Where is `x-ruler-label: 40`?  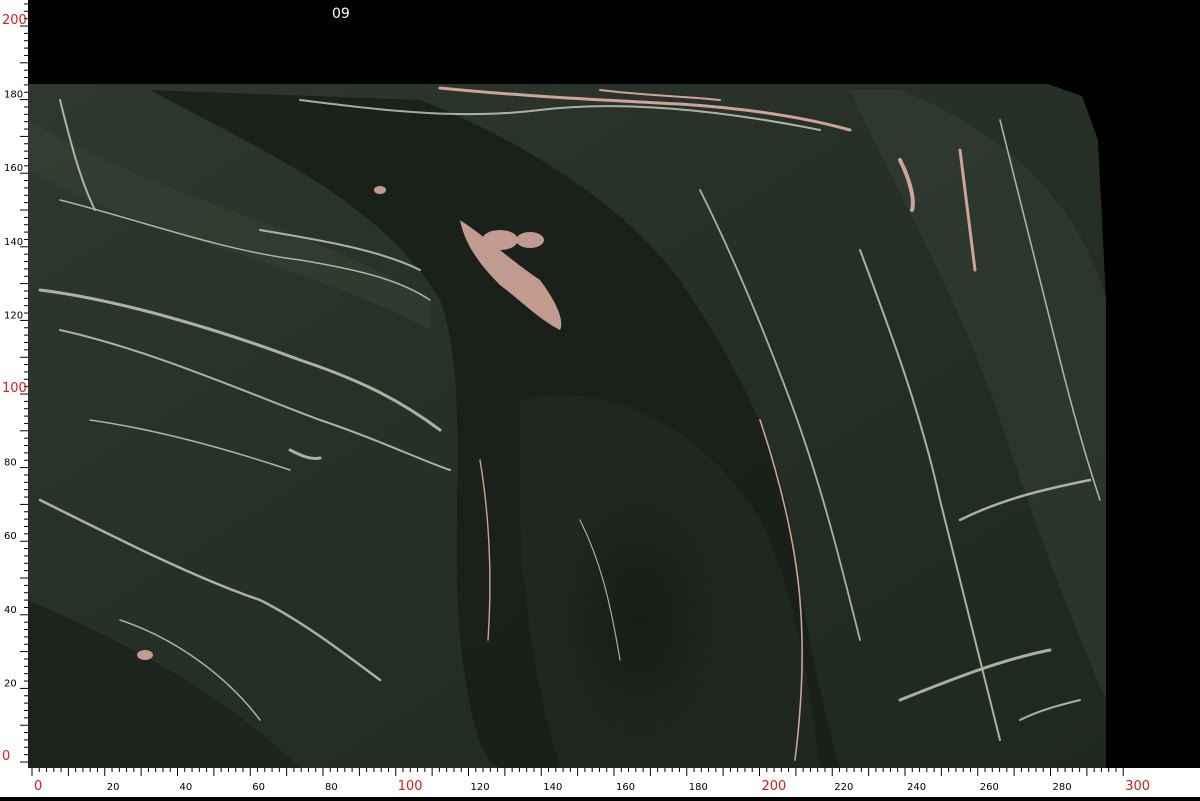
x-ruler-label: 40 is located at coordinates (186, 787).